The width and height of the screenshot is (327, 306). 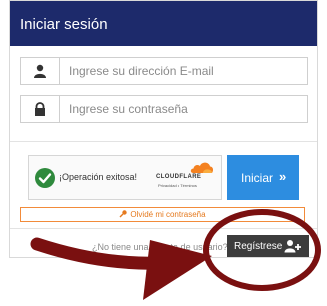 What do you see at coordinates (177, 270) in the screenshot?
I see `arrow-annotation` at bounding box center [177, 270].